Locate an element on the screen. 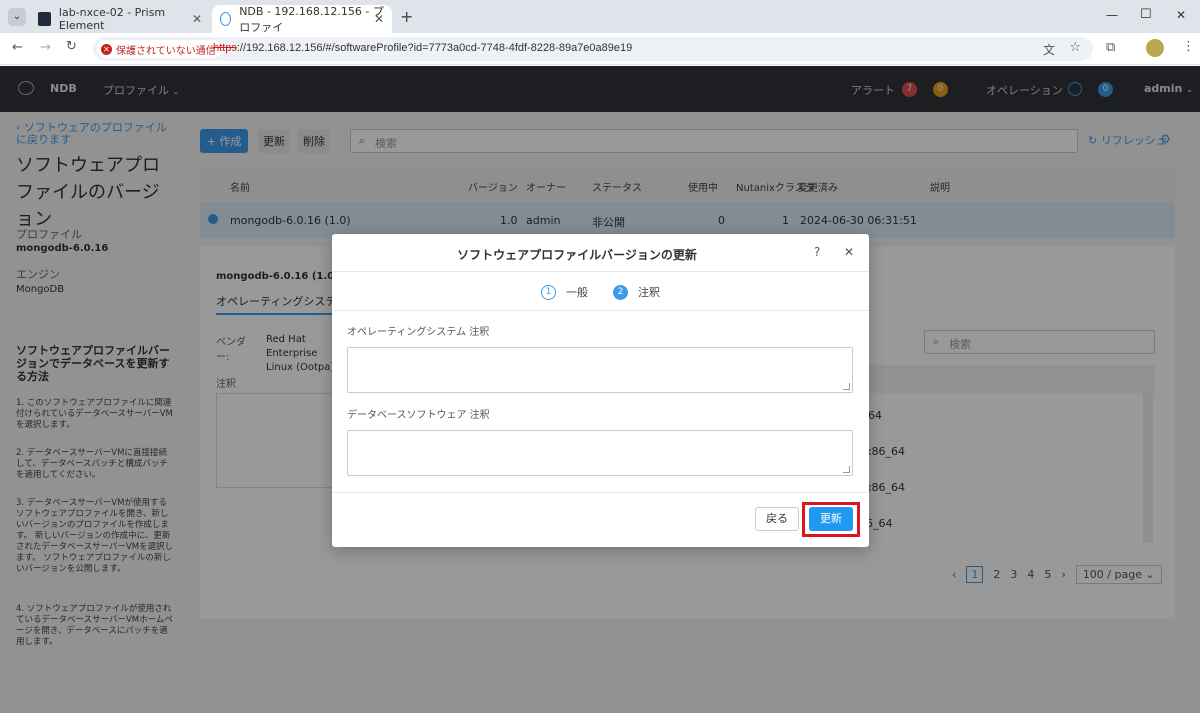 Image resolution: width=1200 pixels, height=713 pixels. close-icon: ✕ is located at coordinates (849, 252).